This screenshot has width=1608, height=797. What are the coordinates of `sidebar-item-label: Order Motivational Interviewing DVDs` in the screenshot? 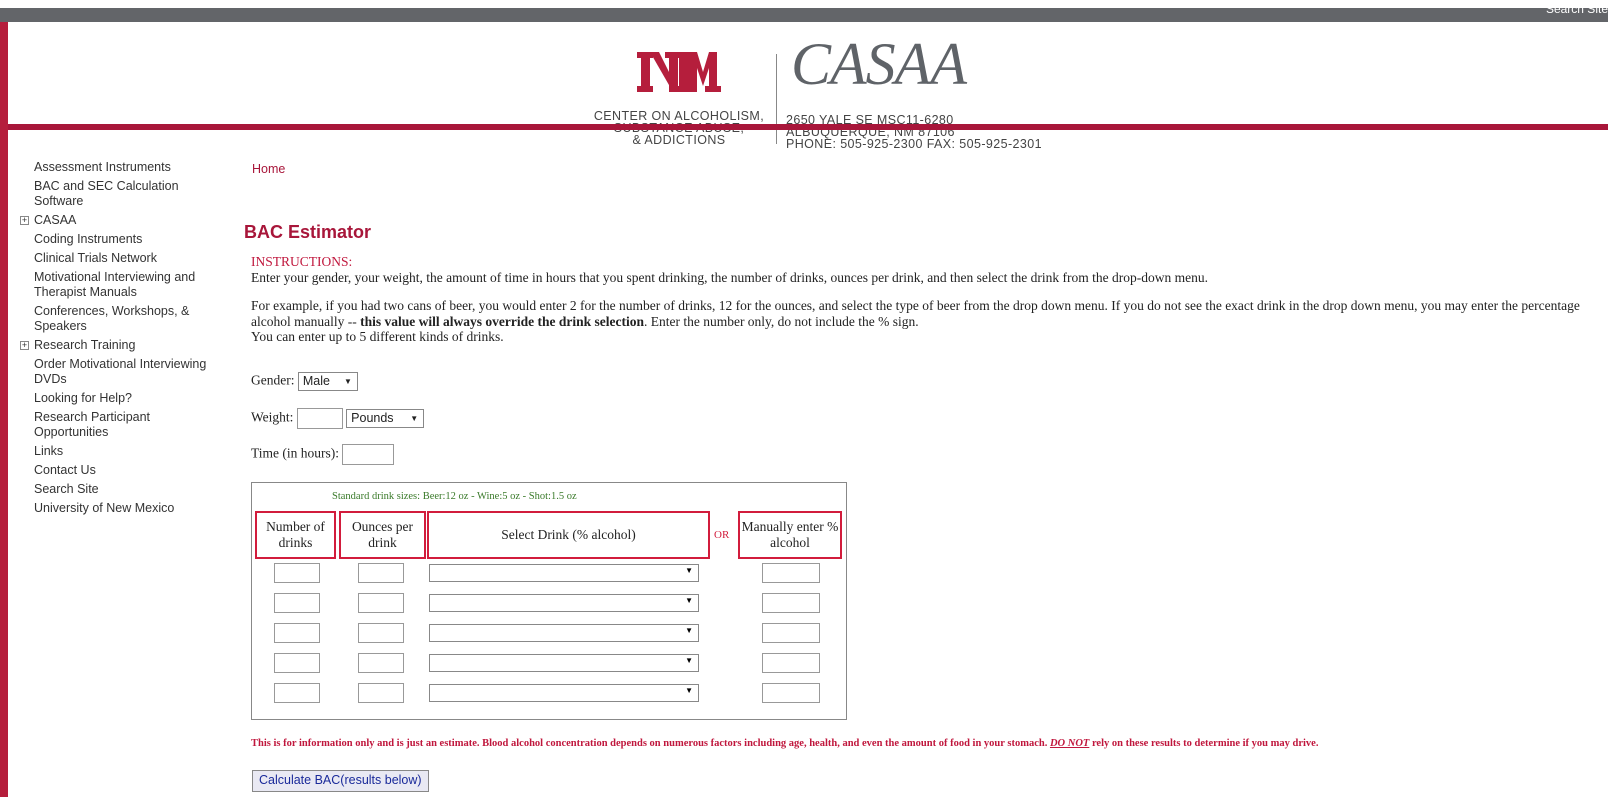 It's located at (120, 371).